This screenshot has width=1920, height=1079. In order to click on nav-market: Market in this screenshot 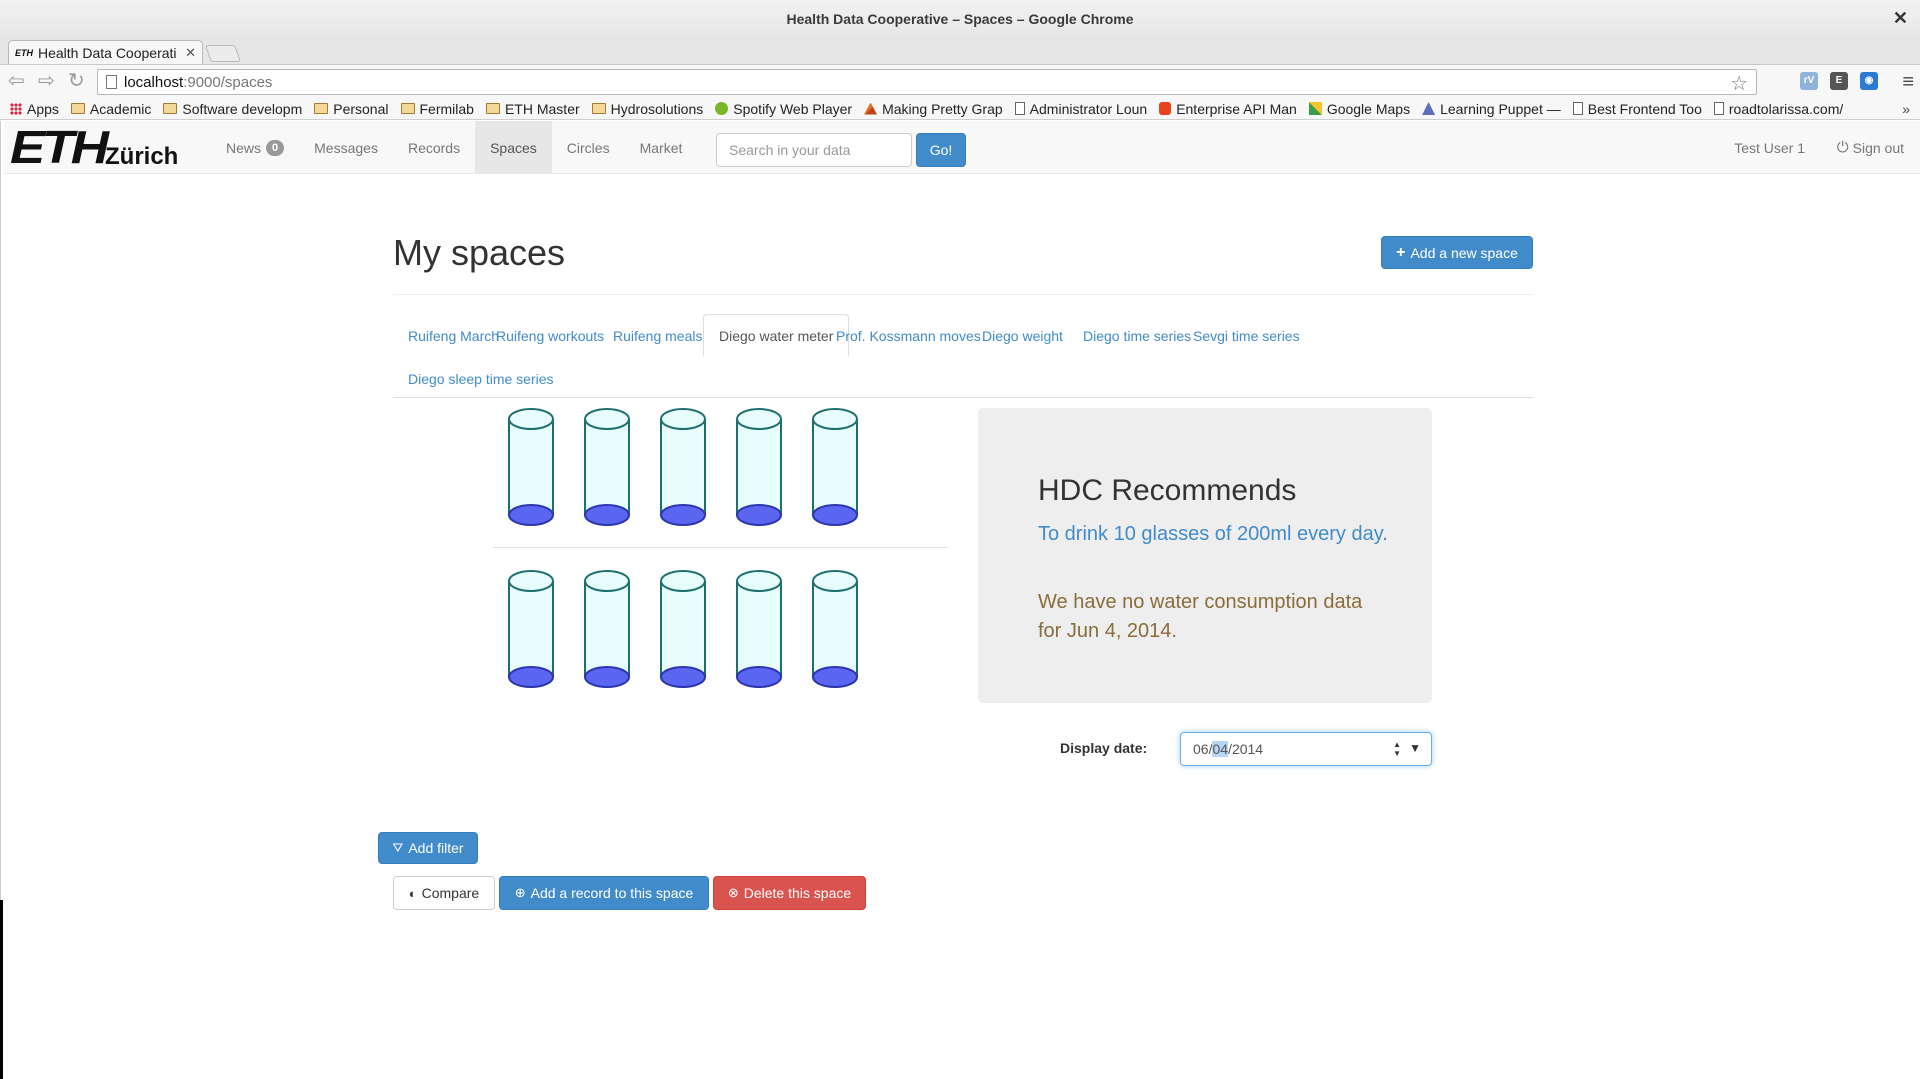, I will do `click(661, 147)`.